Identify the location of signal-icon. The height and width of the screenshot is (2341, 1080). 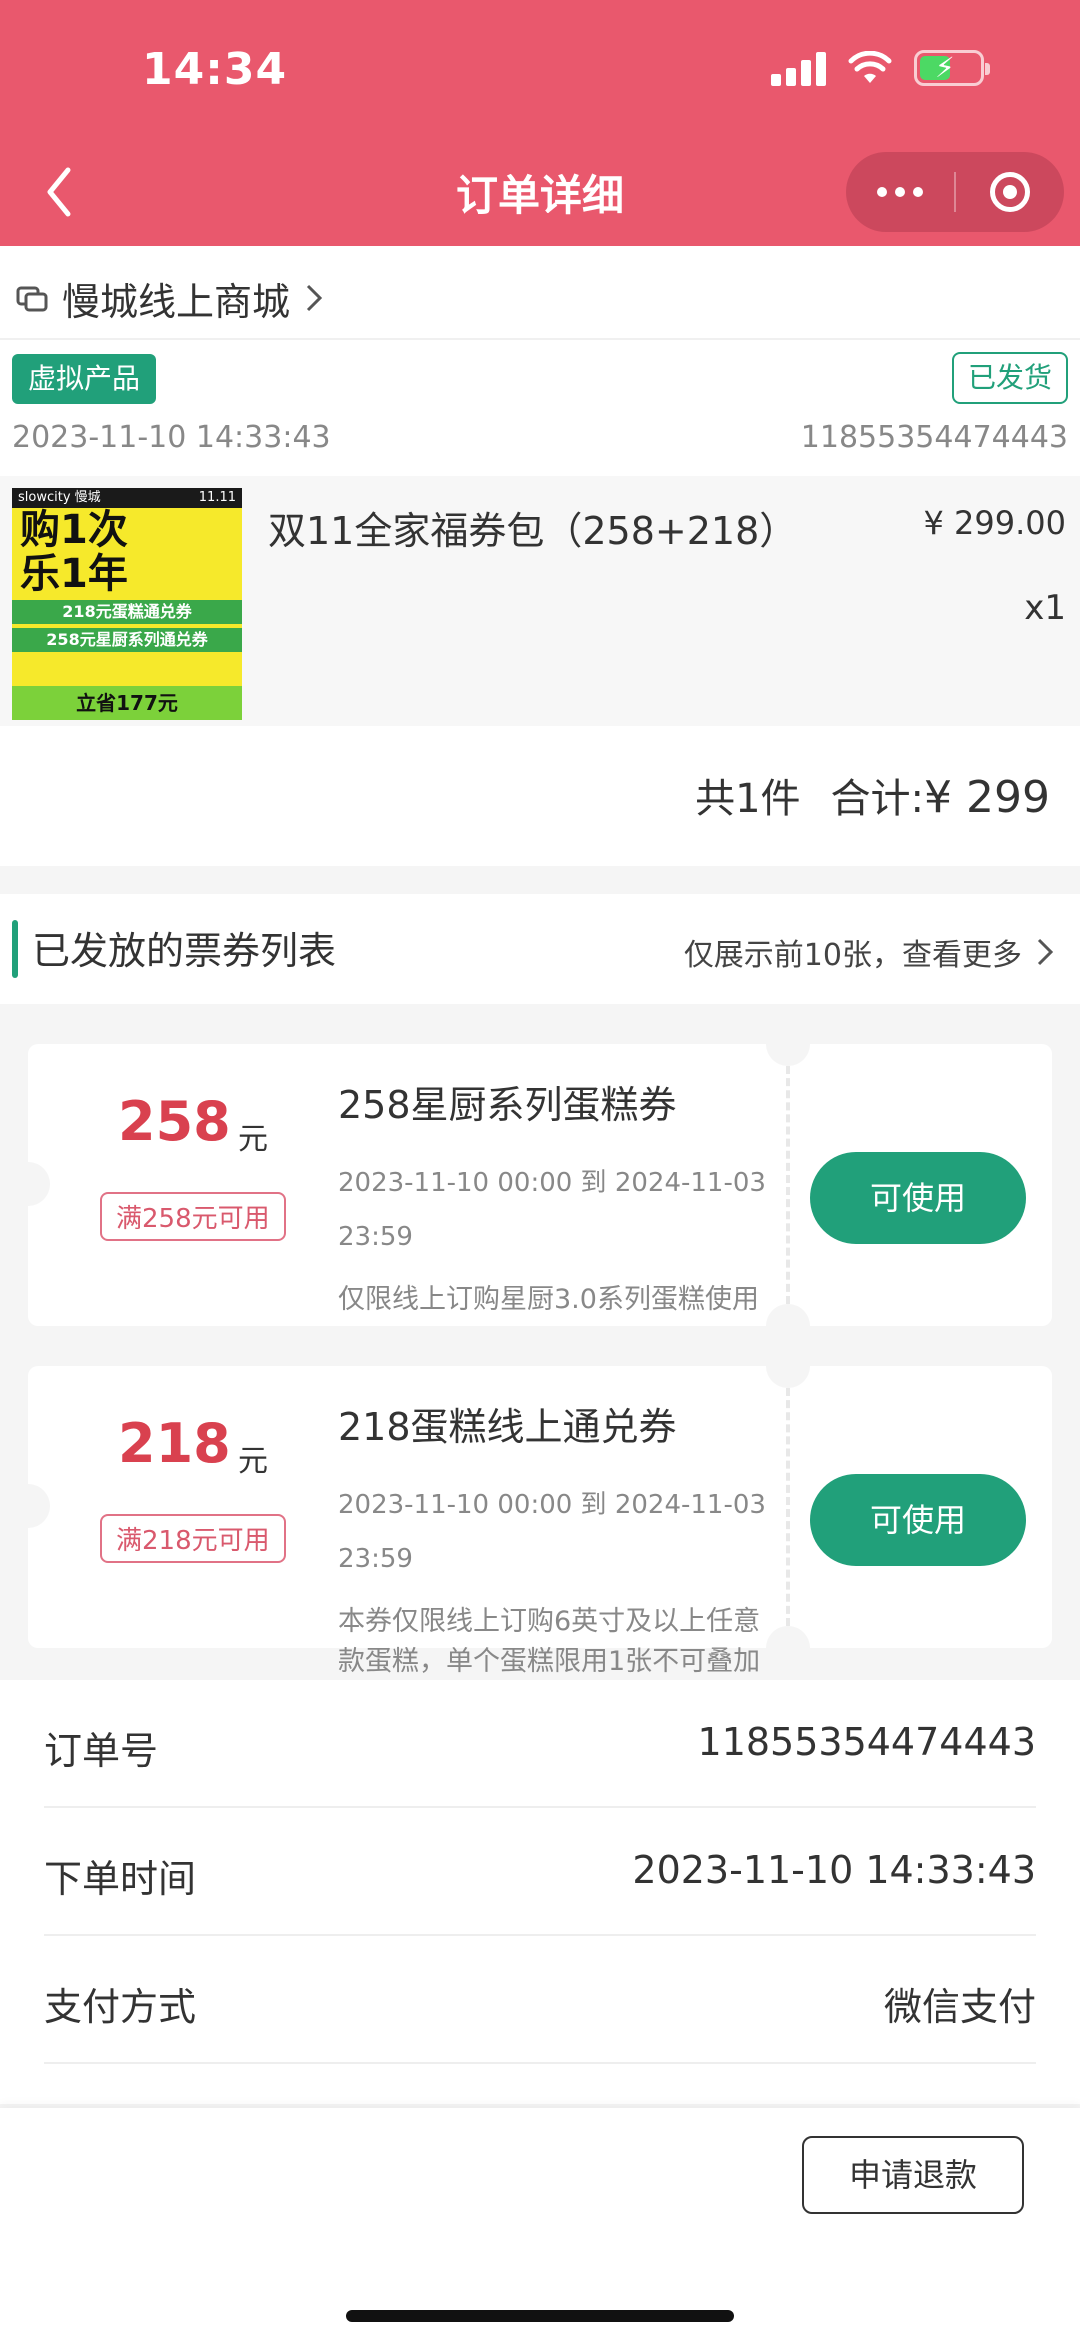
(798, 68).